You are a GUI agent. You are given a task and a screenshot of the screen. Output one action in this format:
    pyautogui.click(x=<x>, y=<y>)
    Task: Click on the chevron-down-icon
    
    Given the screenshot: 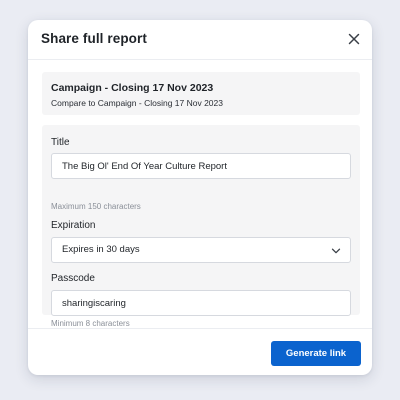 What is the action you would take?
    pyautogui.click(x=336, y=251)
    